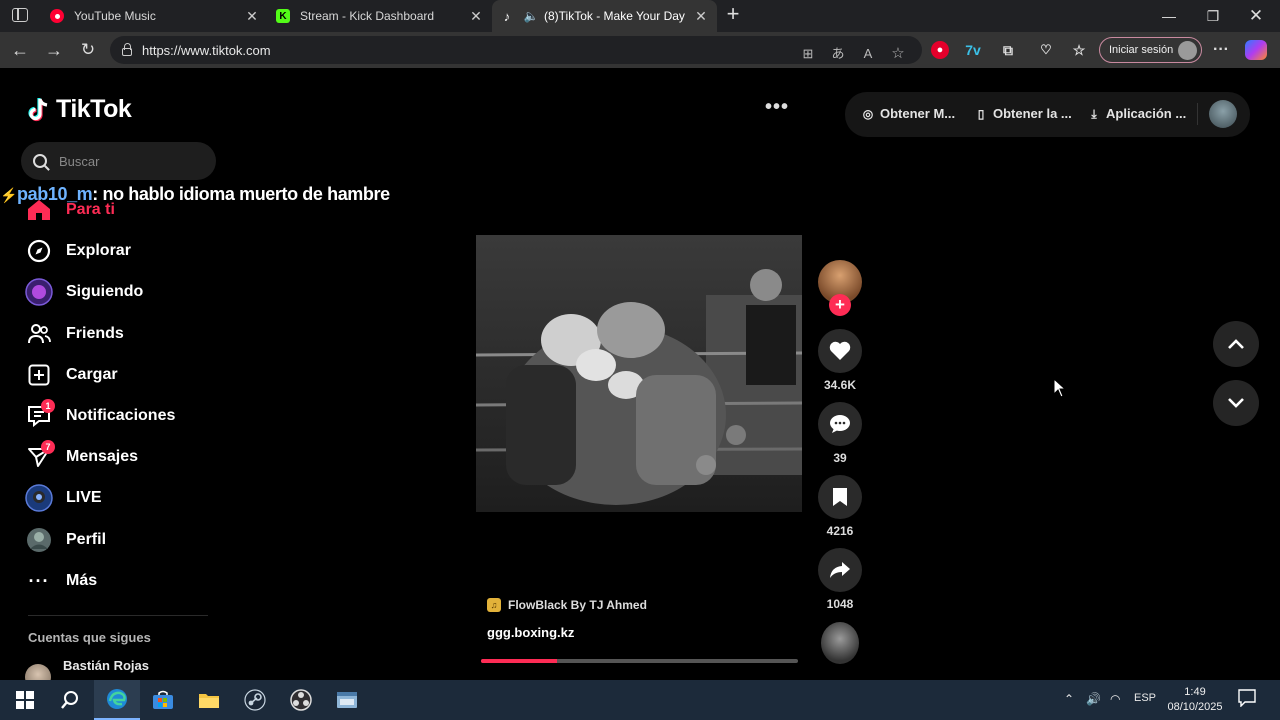  Describe the element at coordinates (898, 54) in the screenshot. I see `favorite-star-icon: ☆` at that location.